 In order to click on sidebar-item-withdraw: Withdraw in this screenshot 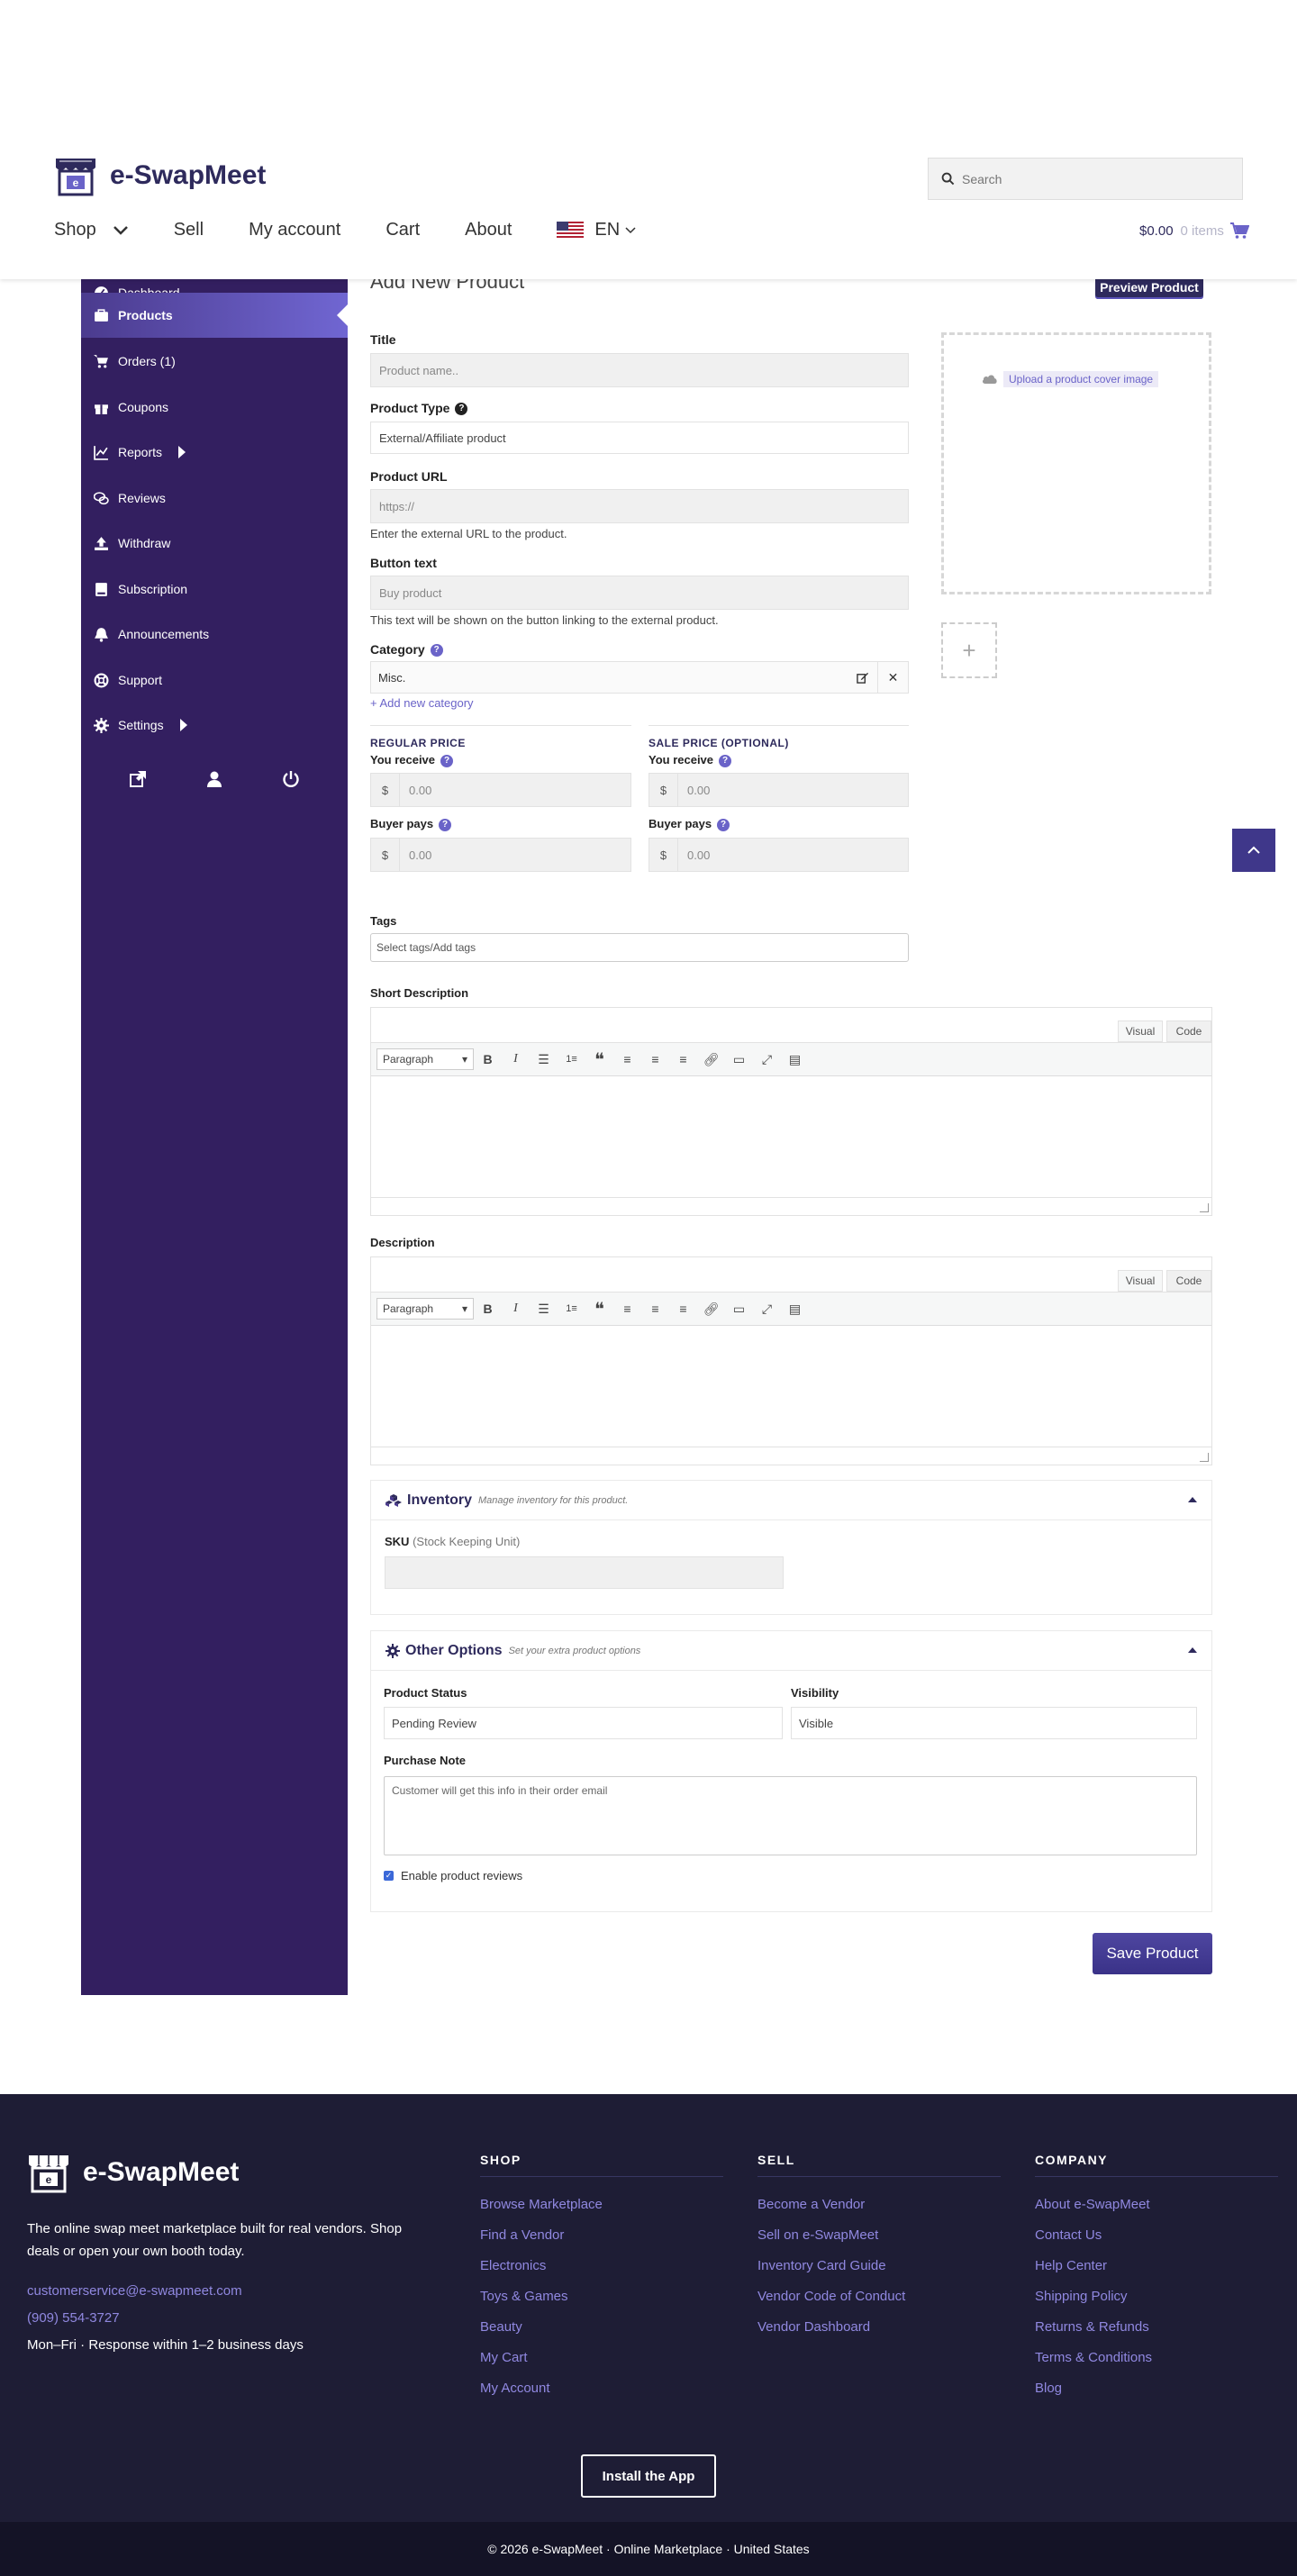, I will do `click(214, 543)`.